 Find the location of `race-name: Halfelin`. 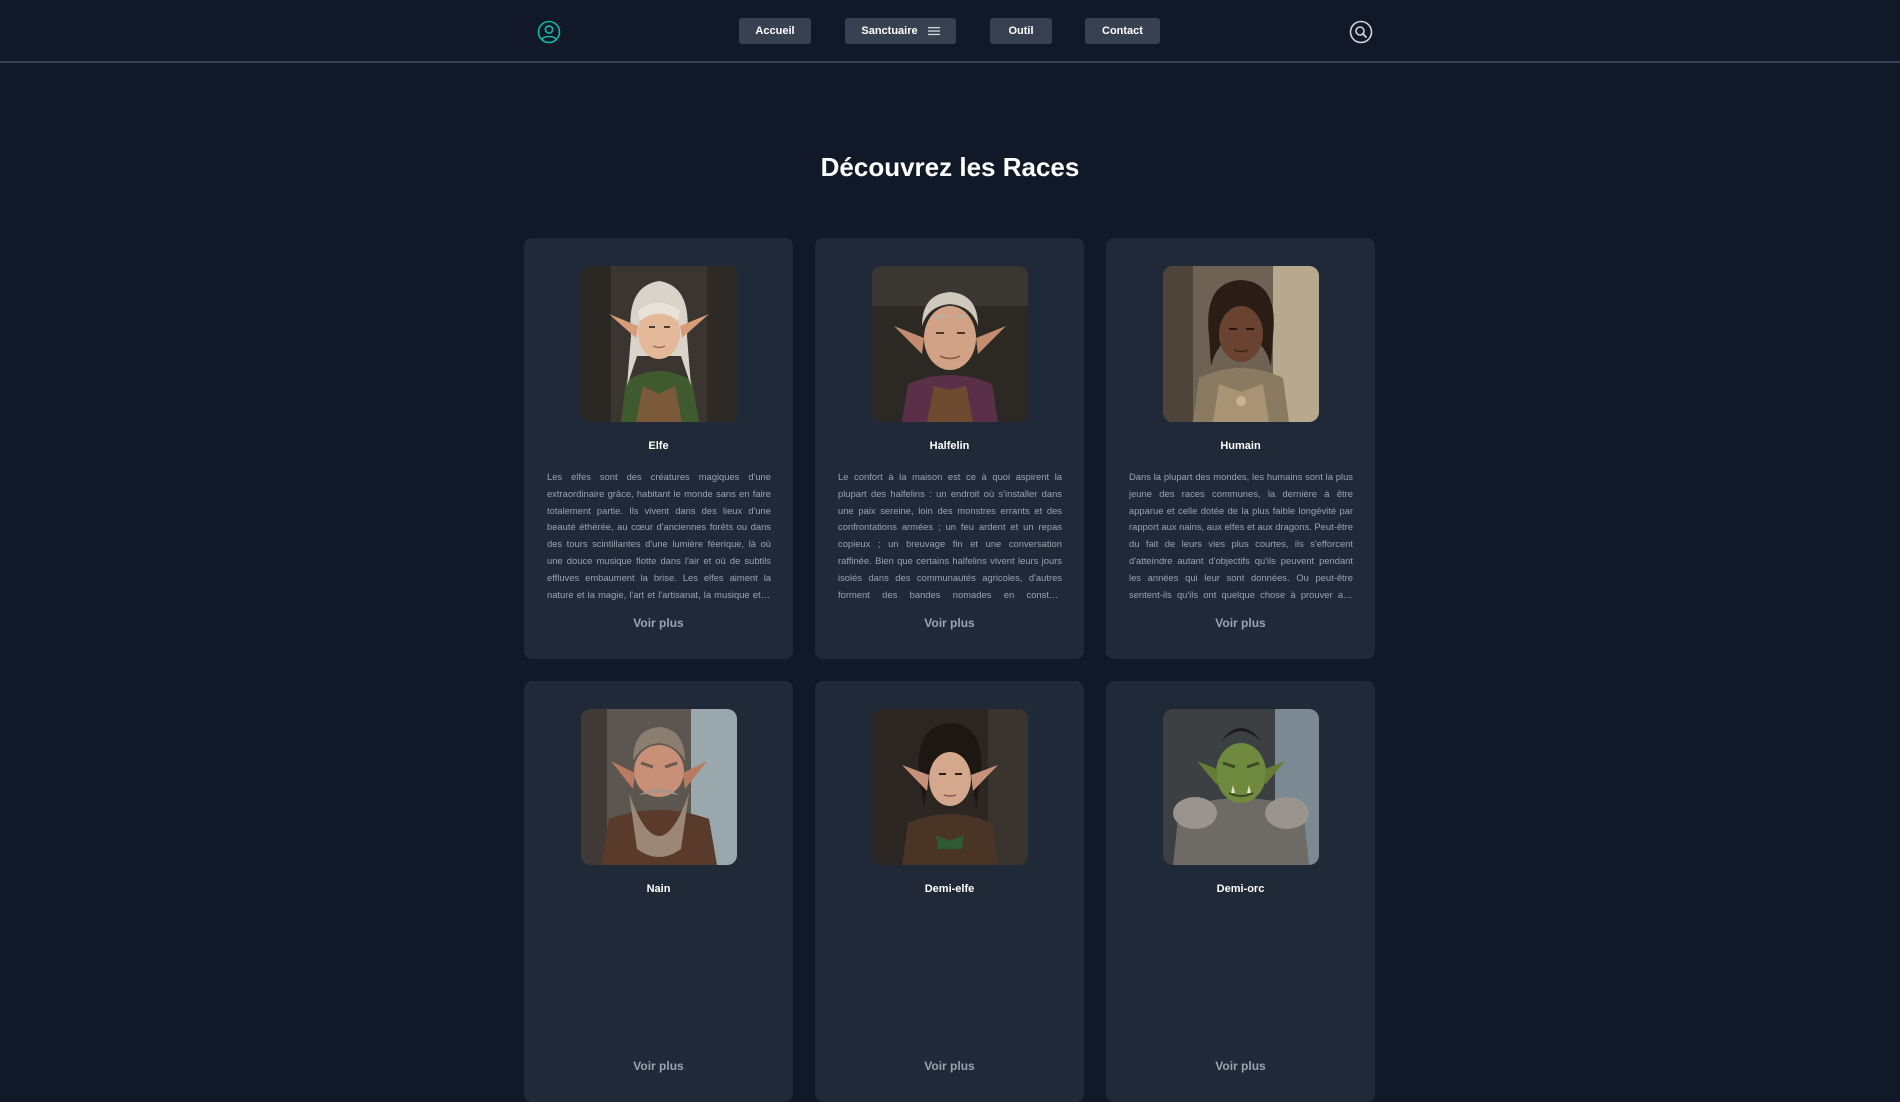

race-name: Halfelin is located at coordinates (949, 446).